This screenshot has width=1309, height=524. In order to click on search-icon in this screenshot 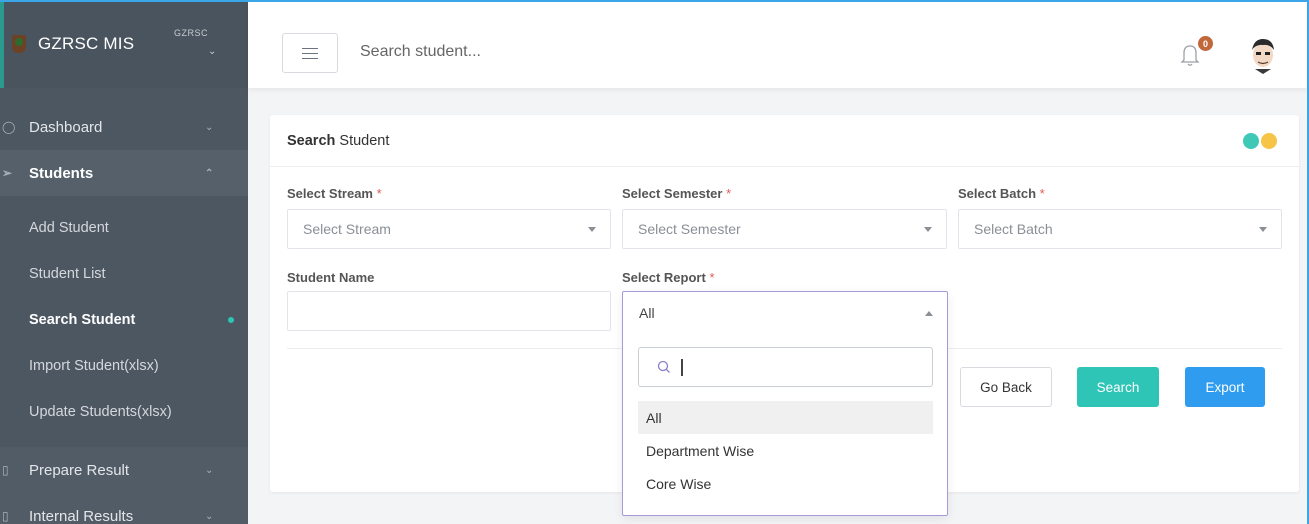, I will do `click(663, 366)`.